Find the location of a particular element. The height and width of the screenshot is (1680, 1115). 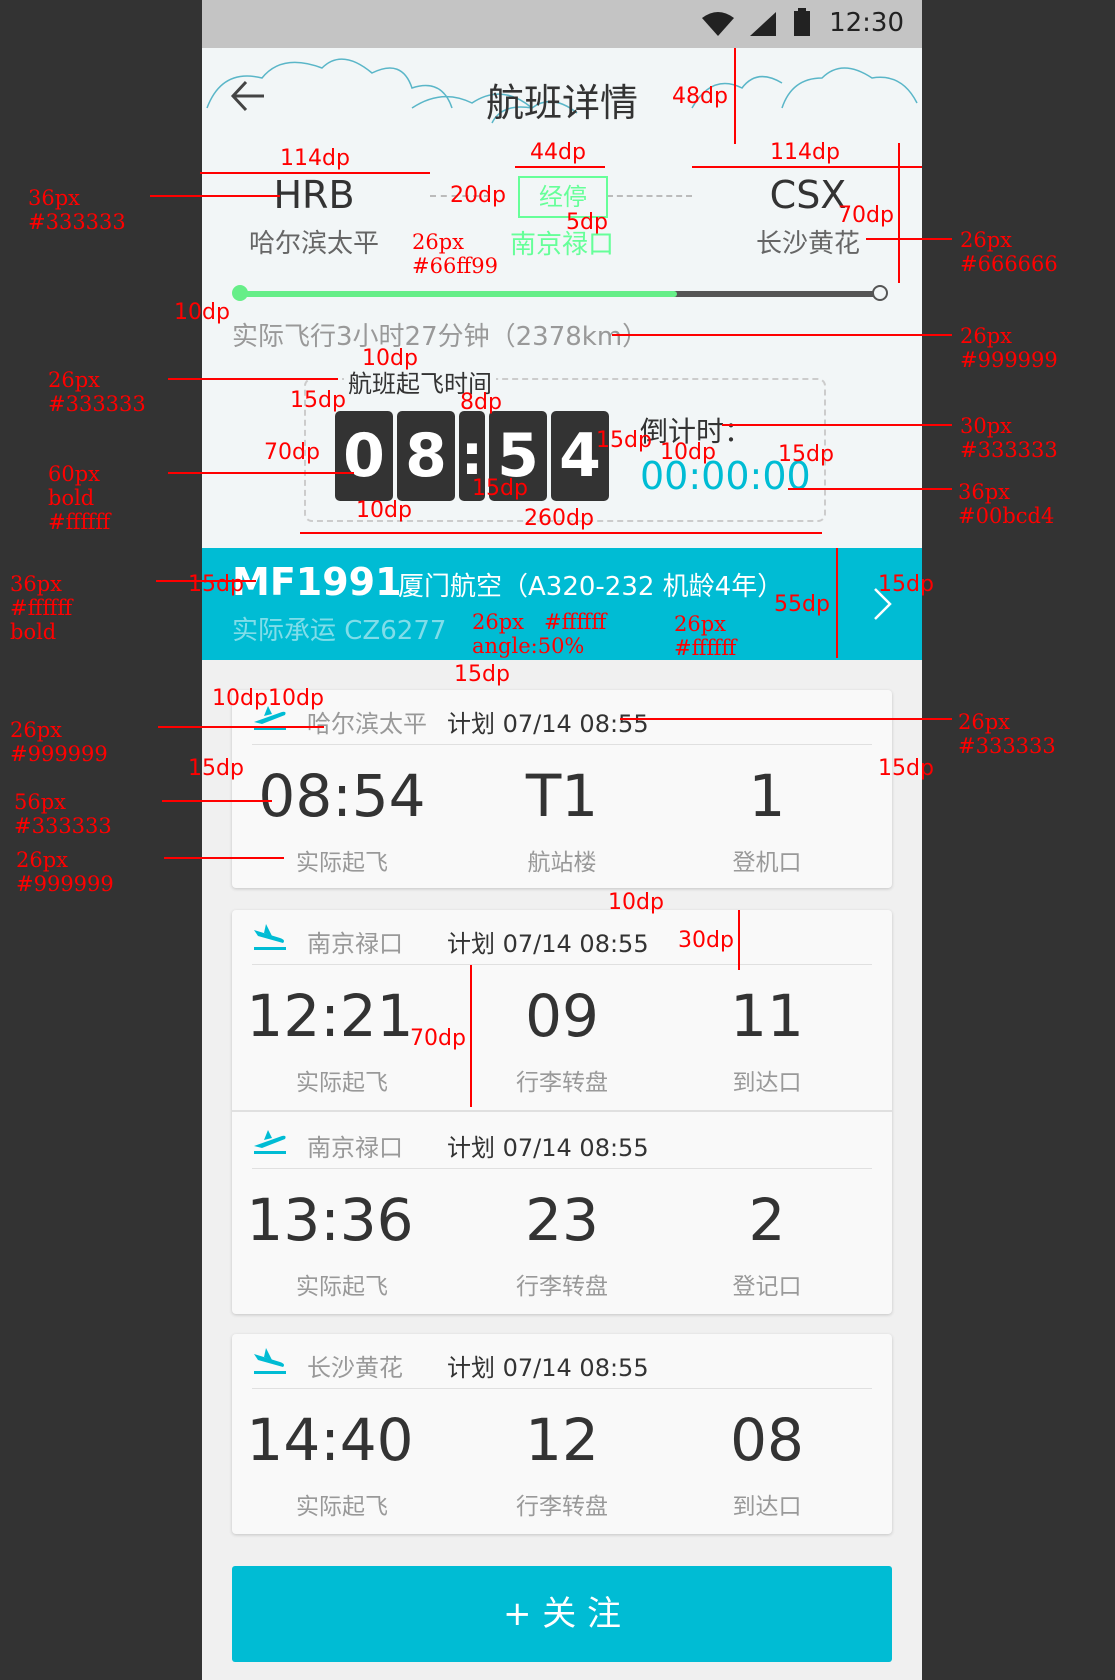

annotation-label: 20dp is located at coordinates (478, 195).